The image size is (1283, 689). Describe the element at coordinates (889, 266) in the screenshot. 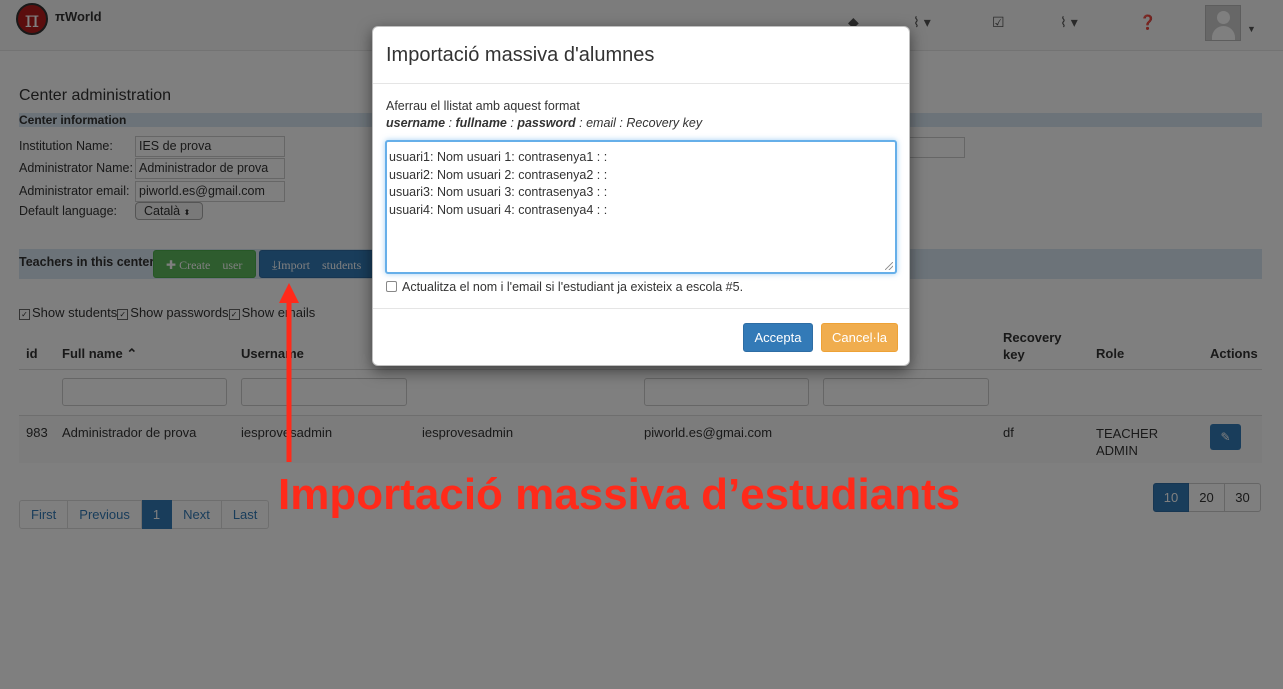

I see `resize-grip-icon` at that location.